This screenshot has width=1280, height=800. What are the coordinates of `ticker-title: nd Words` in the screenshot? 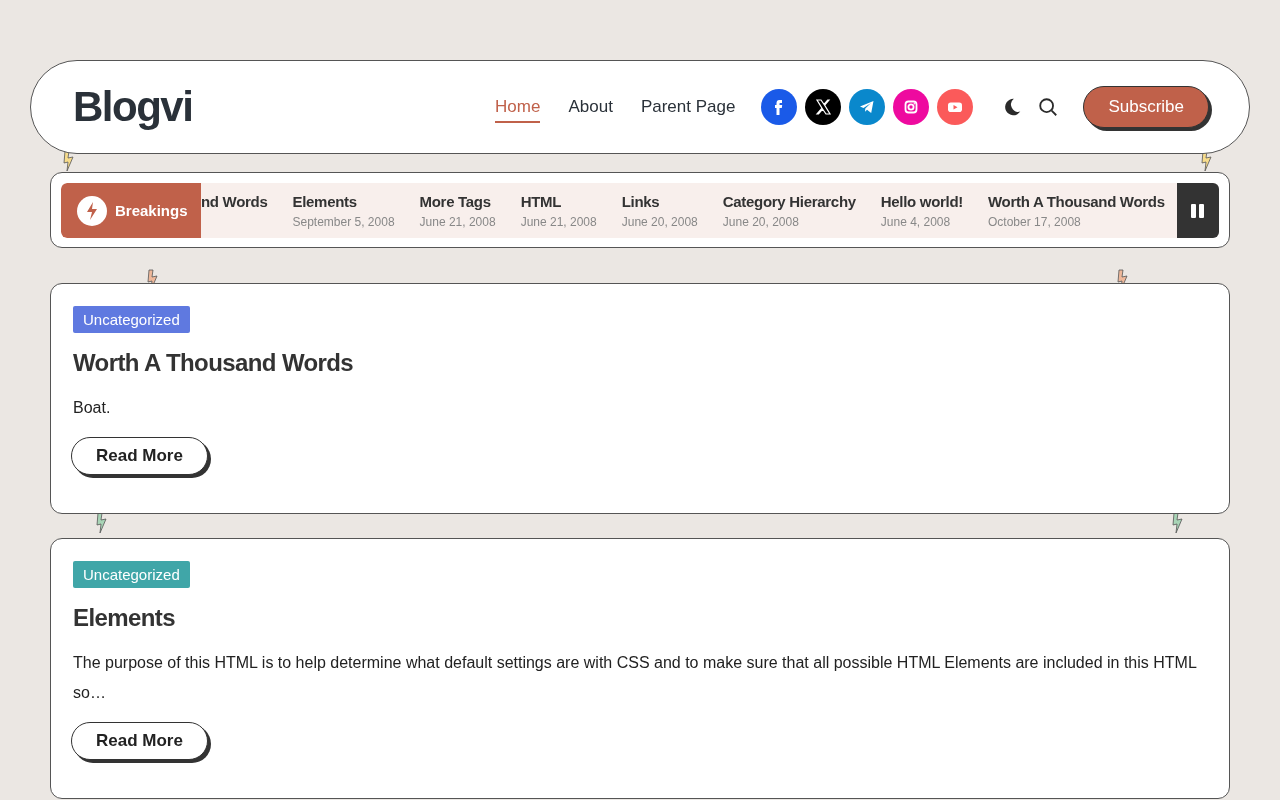 It's located at (234, 201).